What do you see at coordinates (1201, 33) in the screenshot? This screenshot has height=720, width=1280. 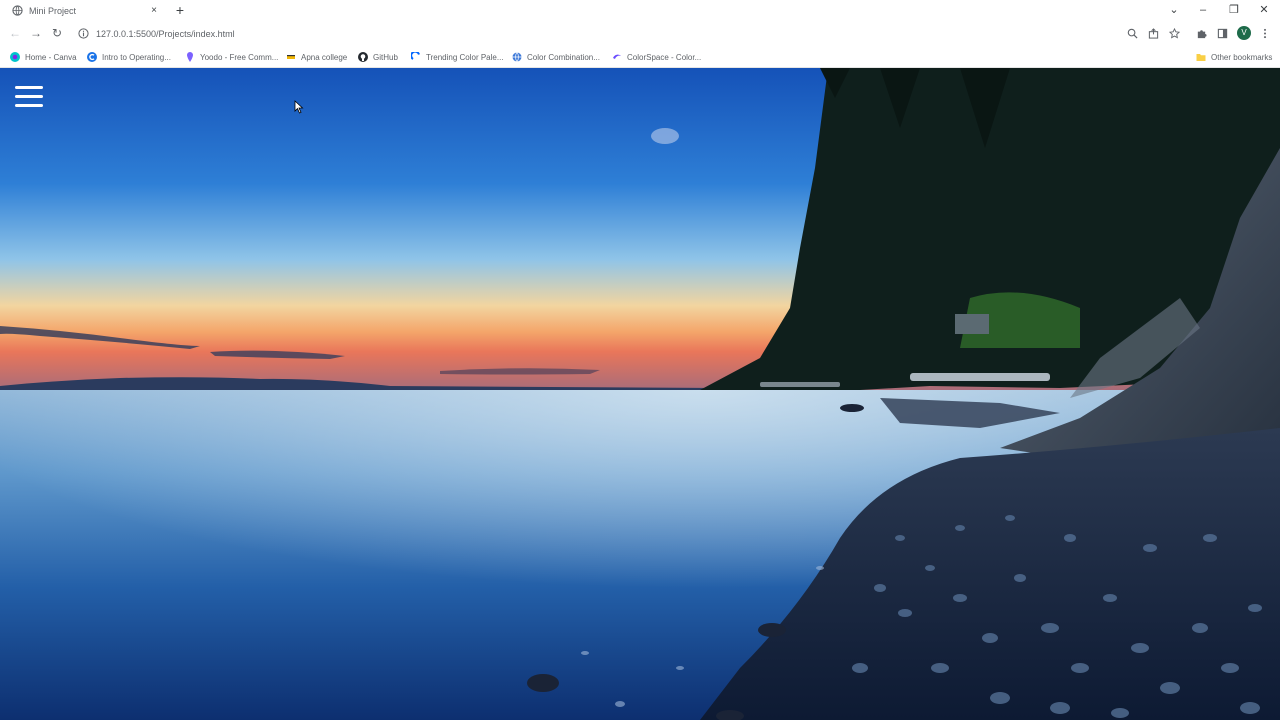 I see `extensions-icon` at bounding box center [1201, 33].